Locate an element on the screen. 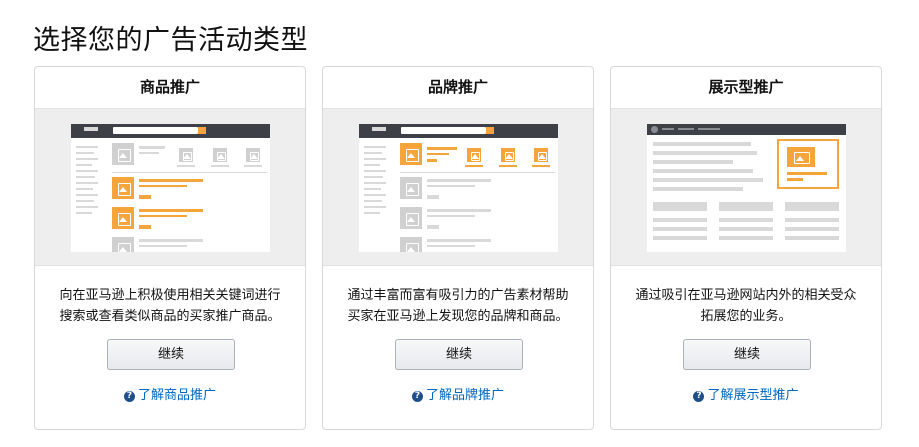 This screenshot has height=447, width=919. learn-more-link-label: 了解商品推广 is located at coordinates (176, 395).